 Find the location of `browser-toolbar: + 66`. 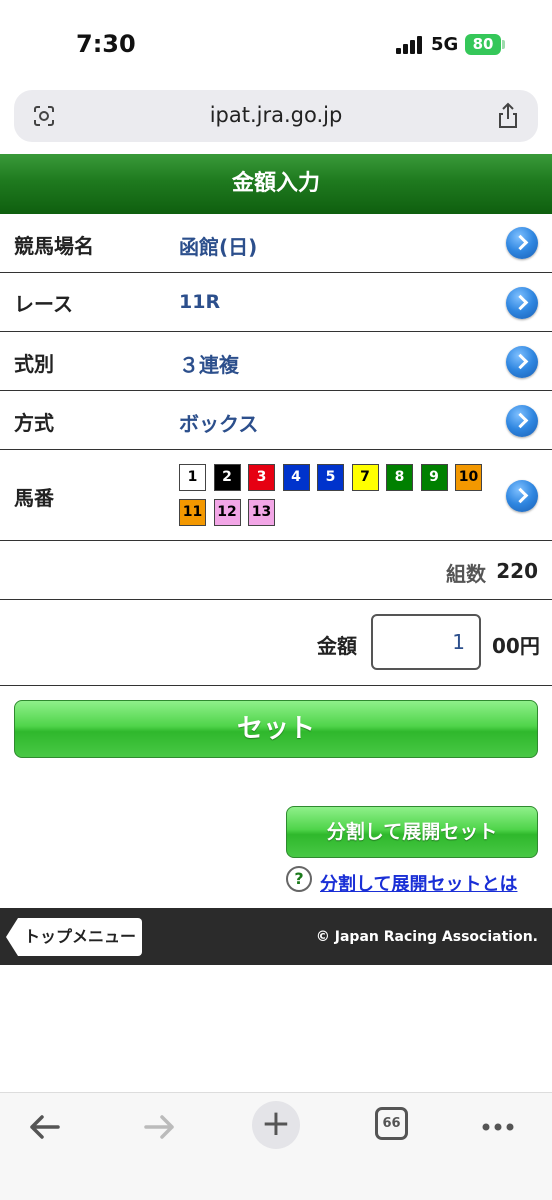

browser-toolbar: + 66 is located at coordinates (276, 1146).